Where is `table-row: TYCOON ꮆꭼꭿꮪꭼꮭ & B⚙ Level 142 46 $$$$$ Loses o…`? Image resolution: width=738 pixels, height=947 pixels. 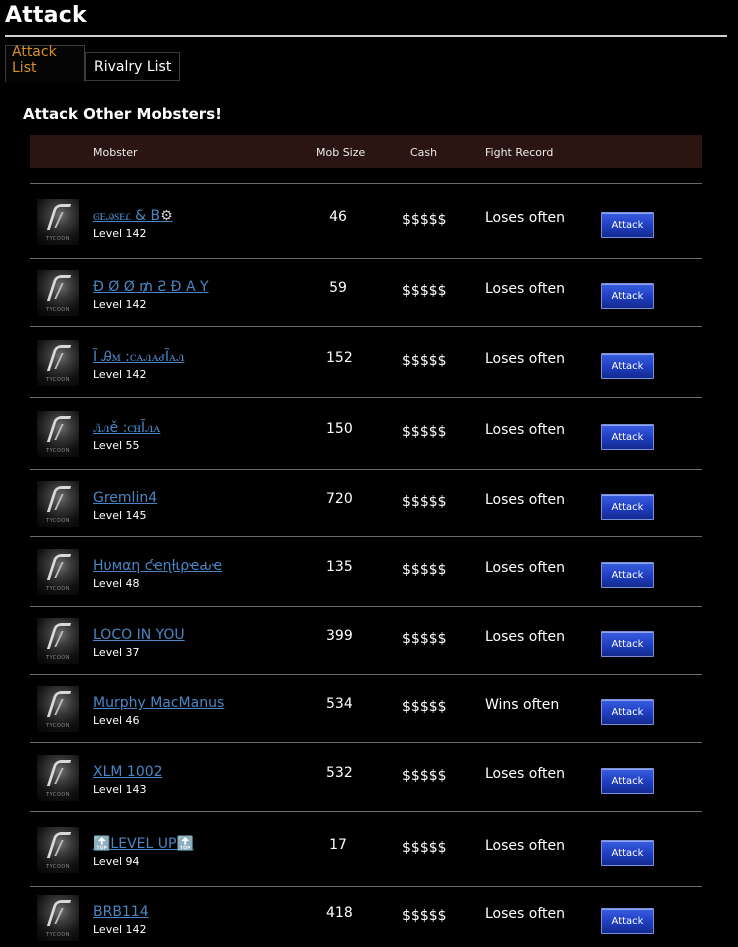
table-row: TYCOON ꮆꭼꭿꮪꭼꮭ & B⚙ Level 142 46 $$$$$ Loses o… is located at coordinates (366, 220).